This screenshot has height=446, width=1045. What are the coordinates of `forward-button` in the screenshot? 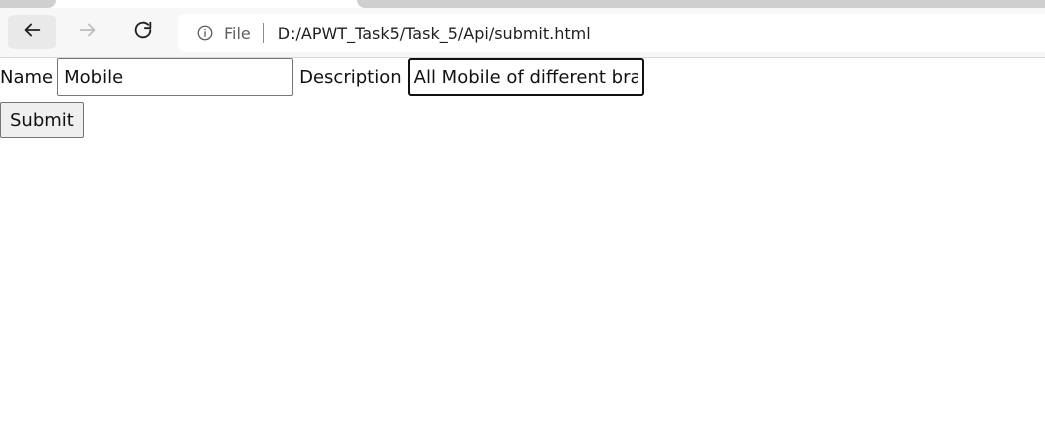 It's located at (88, 32).